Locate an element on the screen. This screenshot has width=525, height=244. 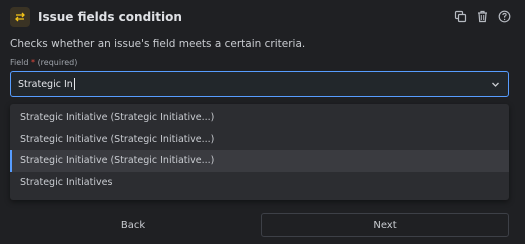
field-input-value: Strategic In is located at coordinates (45, 84).